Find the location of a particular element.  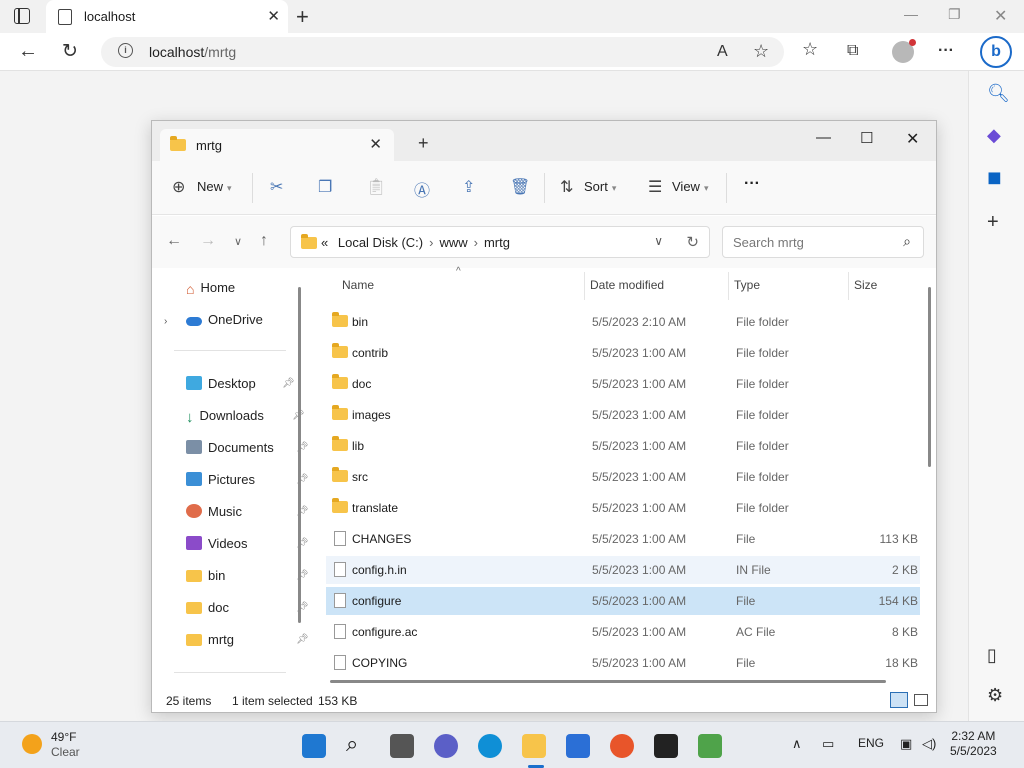

tab-actions-icon is located at coordinates (22, 16).